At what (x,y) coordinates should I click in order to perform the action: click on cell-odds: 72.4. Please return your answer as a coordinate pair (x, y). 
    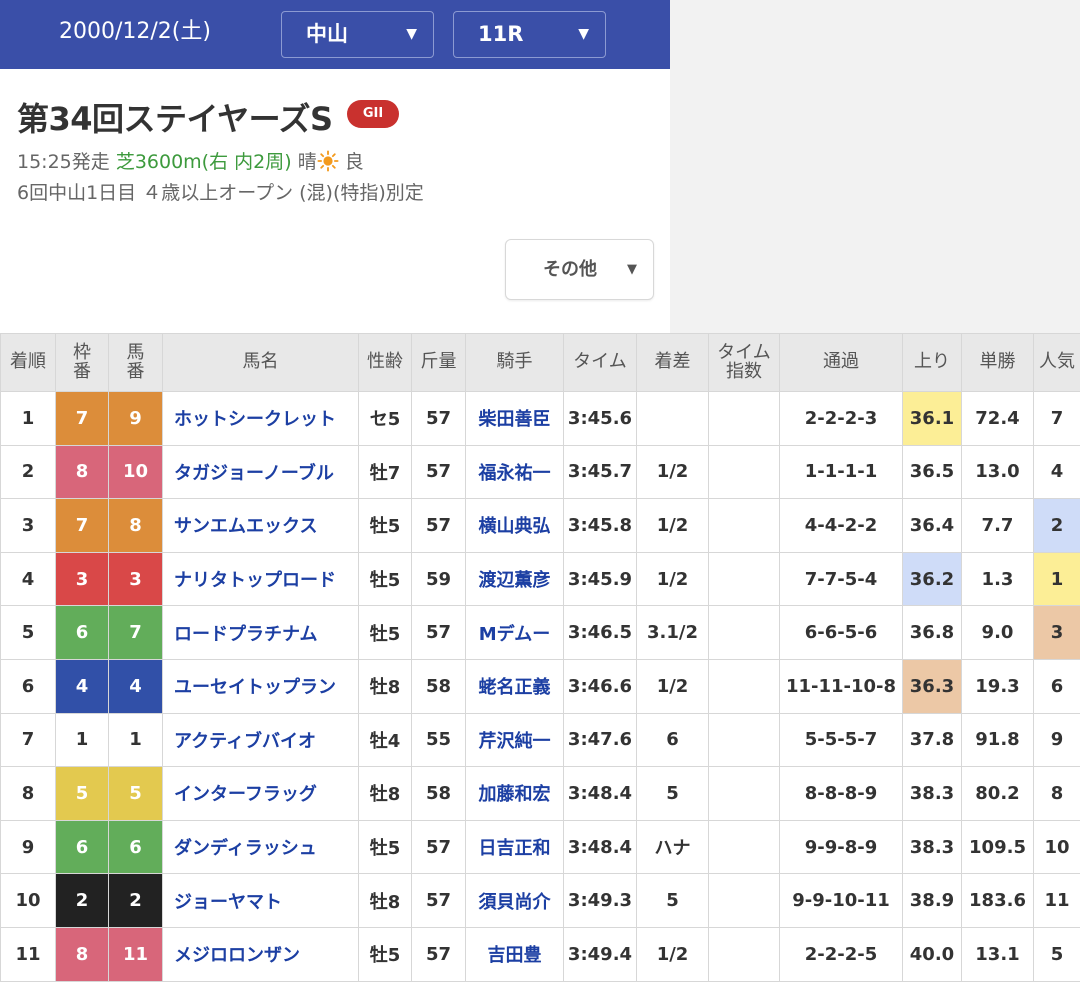
    Looking at the image, I should click on (997, 418).